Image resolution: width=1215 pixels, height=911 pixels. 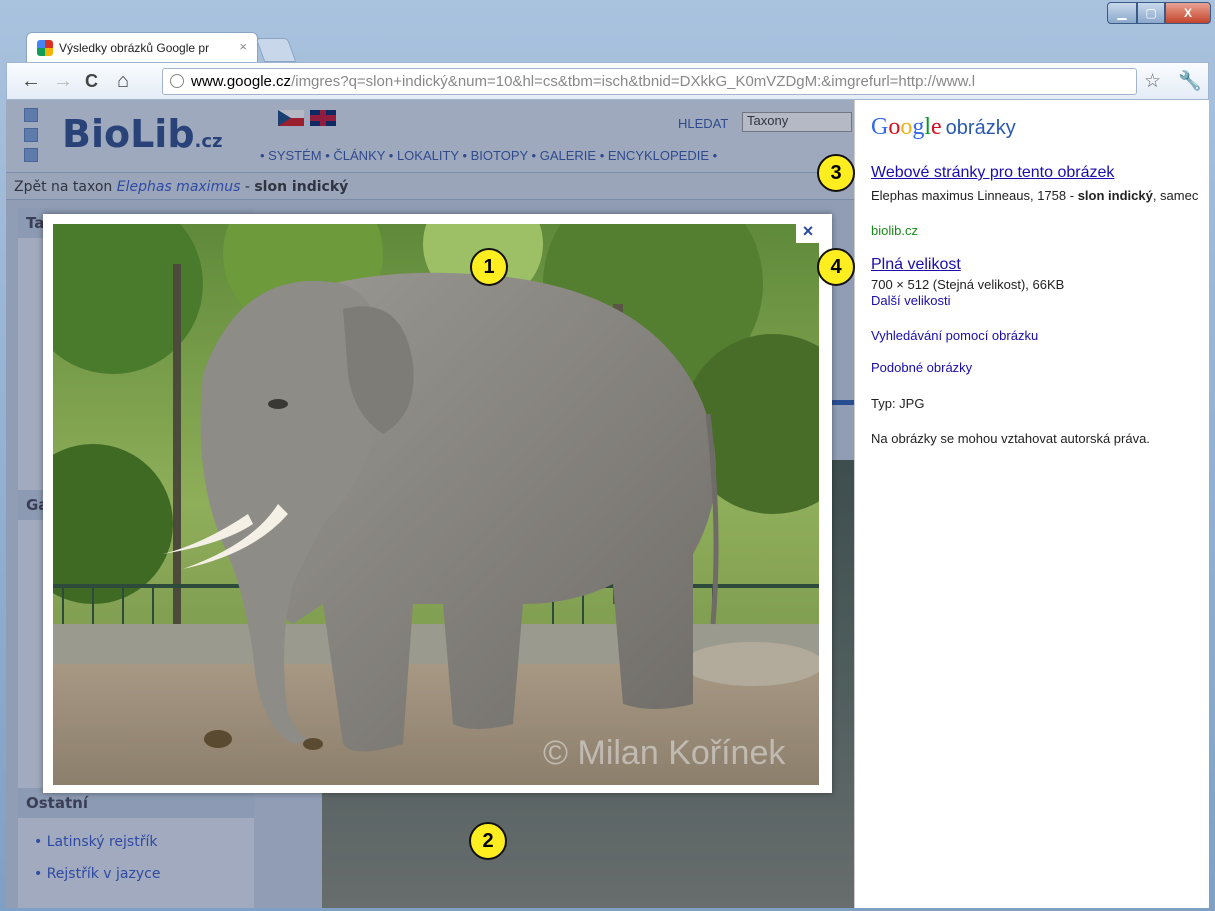 I want to click on google-favicon-icon, so click(x=45, y=48).